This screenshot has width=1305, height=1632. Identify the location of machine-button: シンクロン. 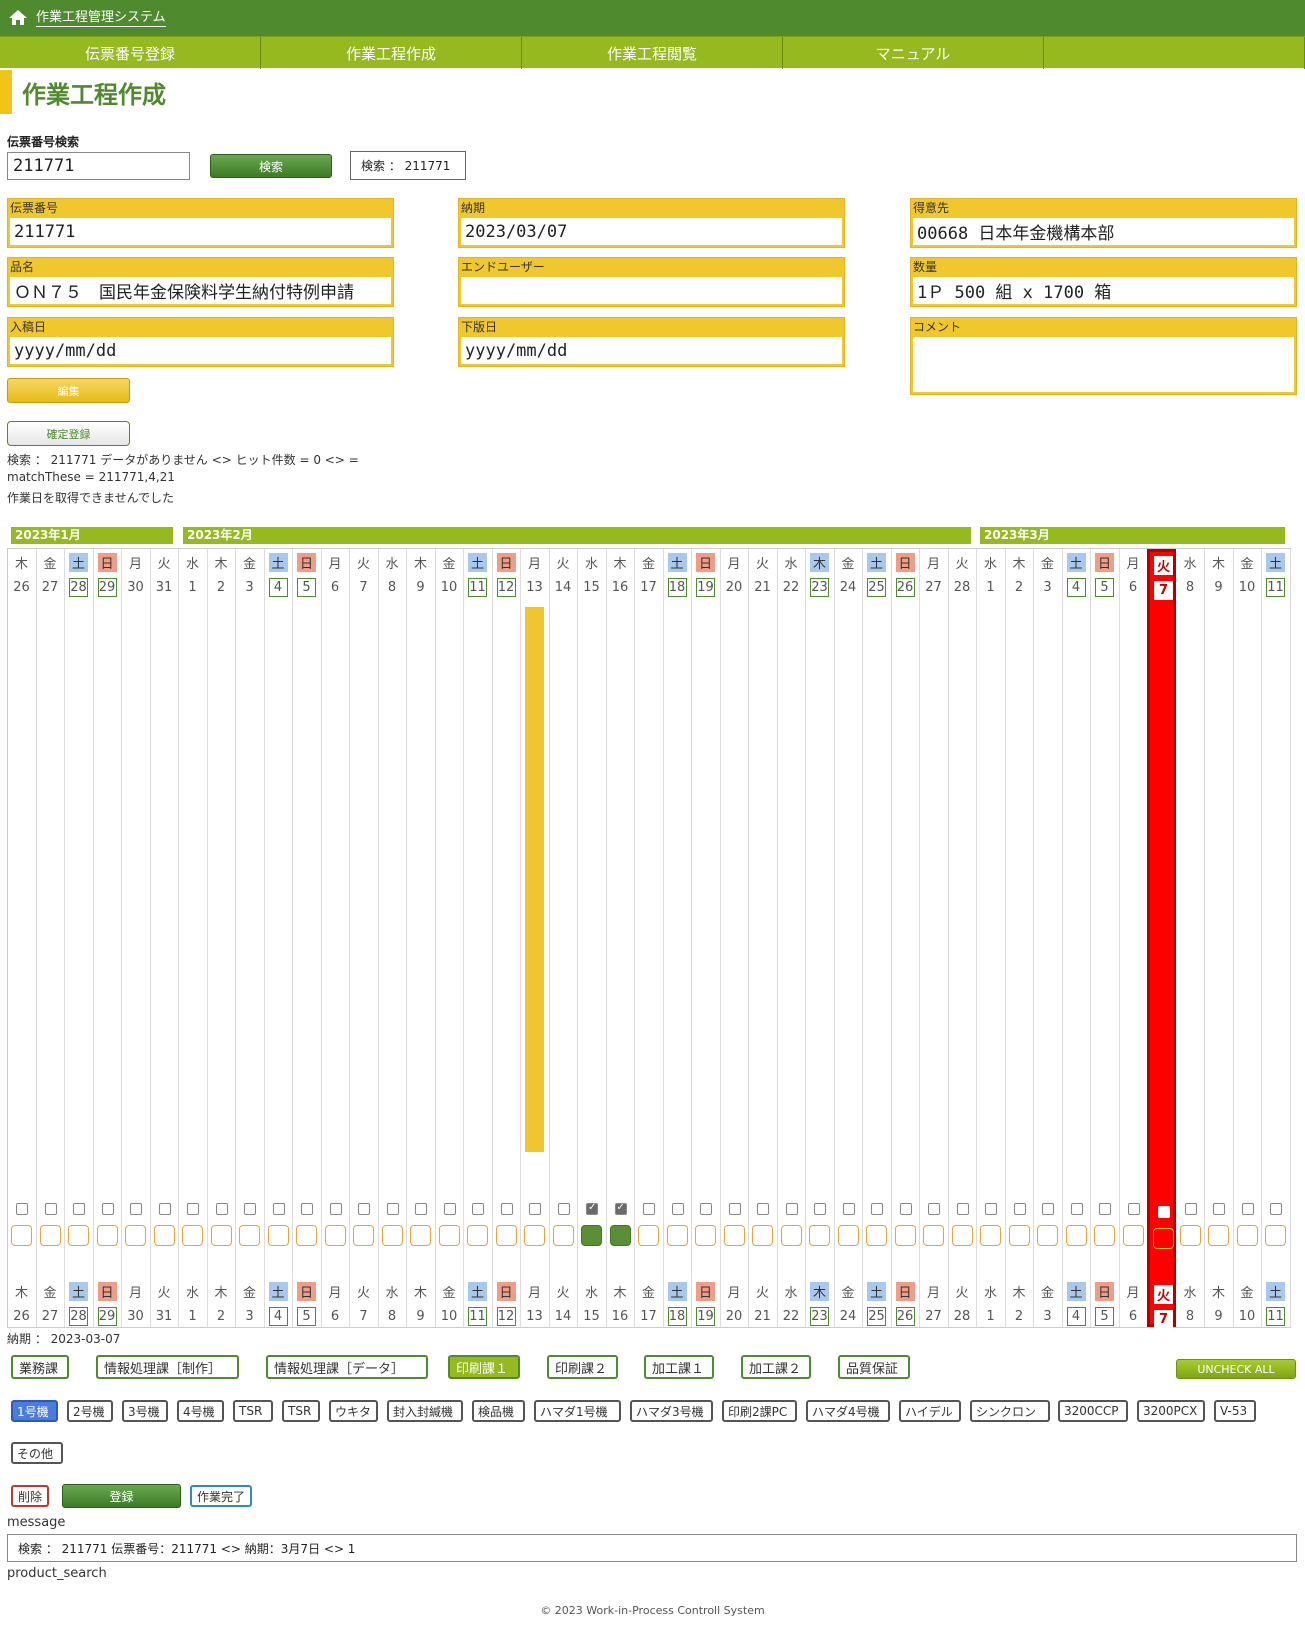
(1010, 1411).